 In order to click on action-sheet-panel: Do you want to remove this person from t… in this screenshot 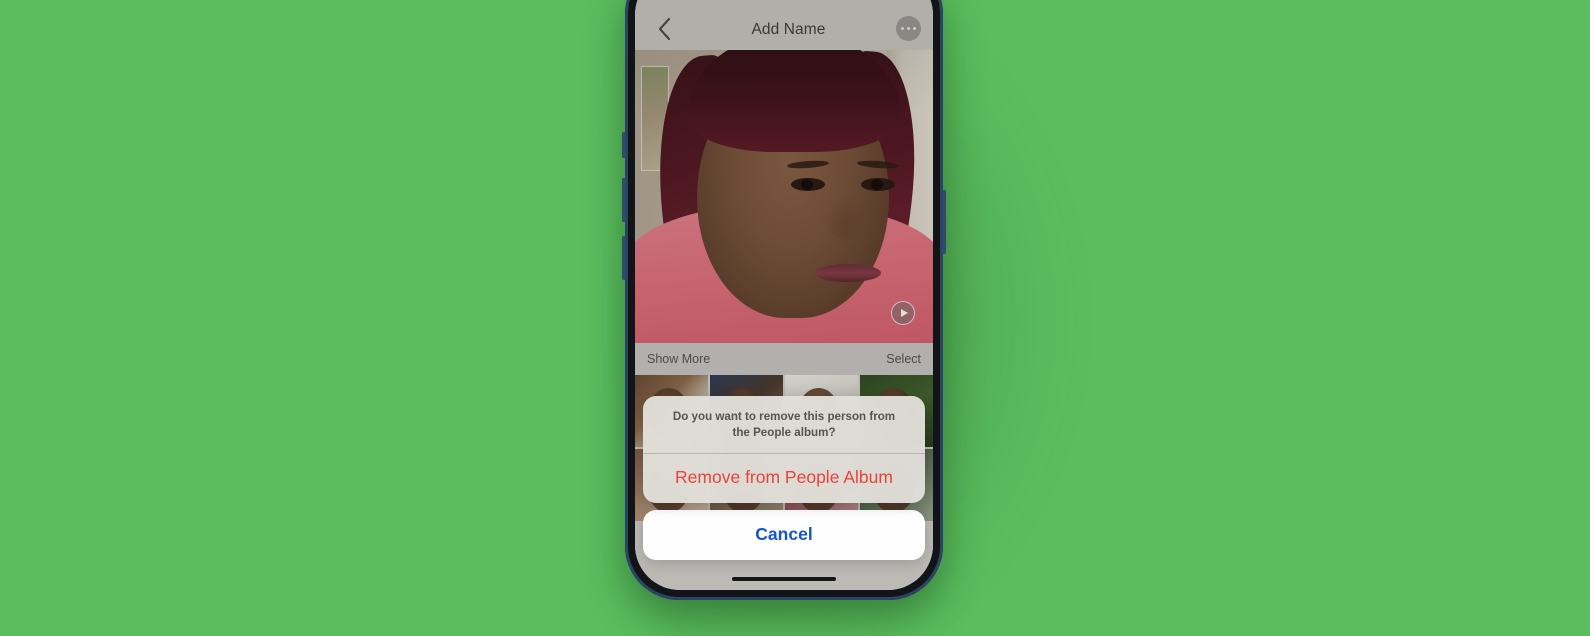, I will do `click(784, 449)`.